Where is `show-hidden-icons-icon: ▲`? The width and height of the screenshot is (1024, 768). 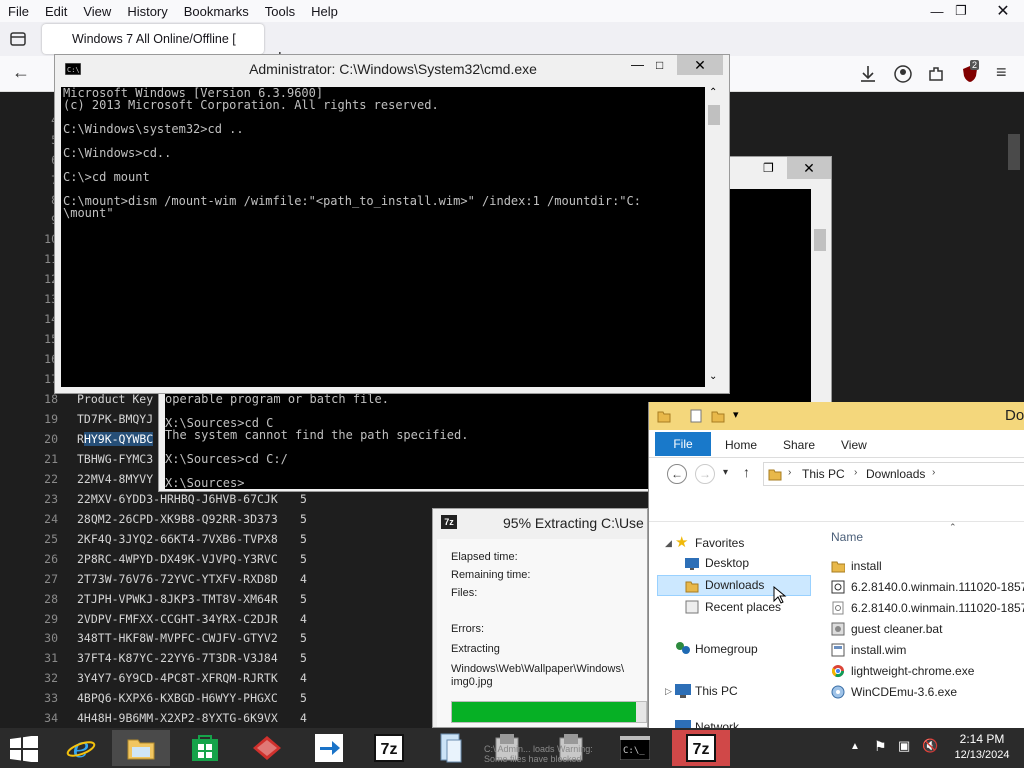
show-hidden-icons-icon: ▲ is located at coordinates (855, 746).